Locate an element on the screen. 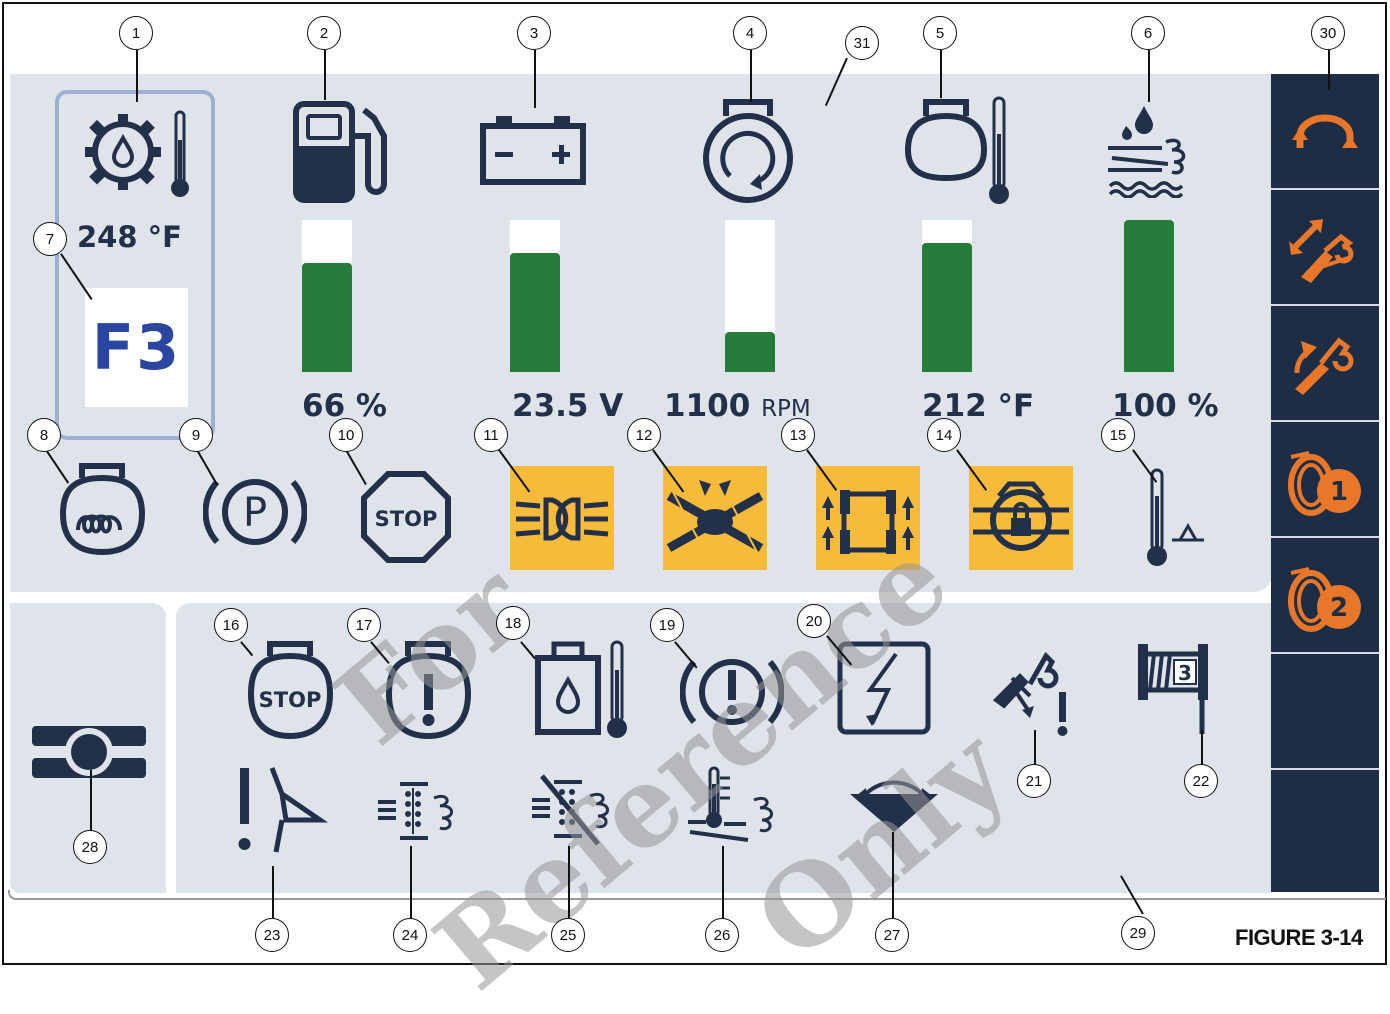 This screenshot has width=1390, height=1014. third-wrap-number: 3 is located at coordinates (1185, 673).